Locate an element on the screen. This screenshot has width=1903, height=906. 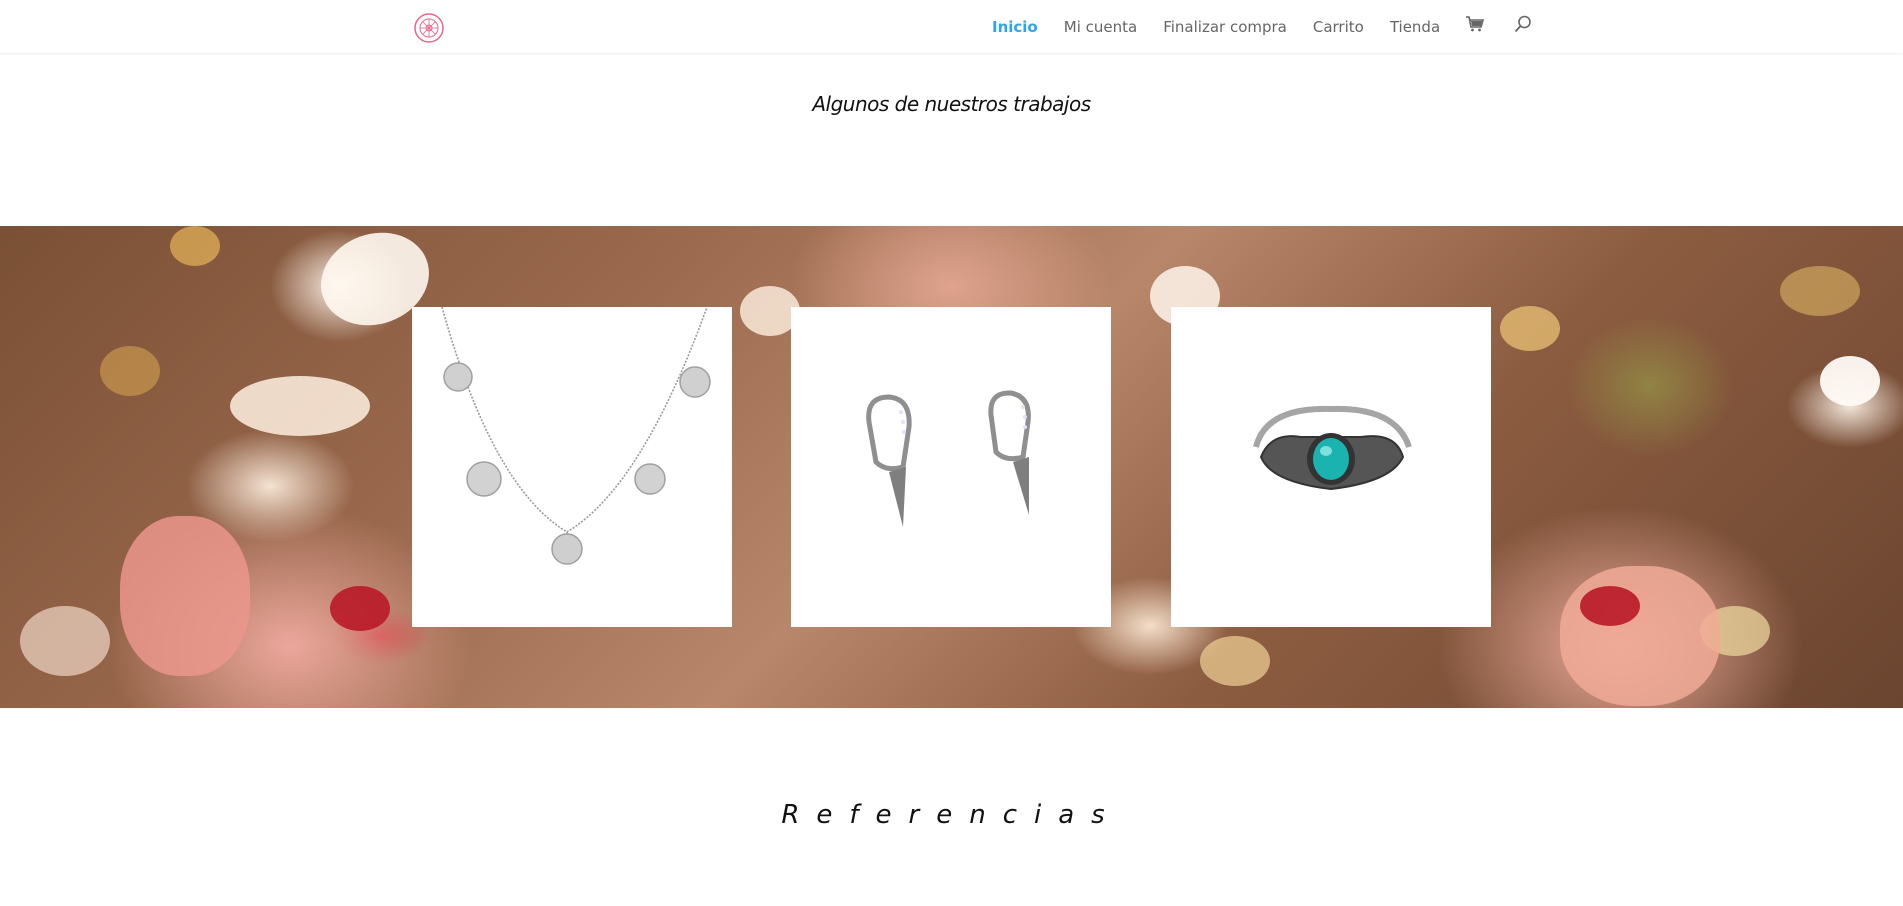
ring-image is located at coordinates (1332, 448).